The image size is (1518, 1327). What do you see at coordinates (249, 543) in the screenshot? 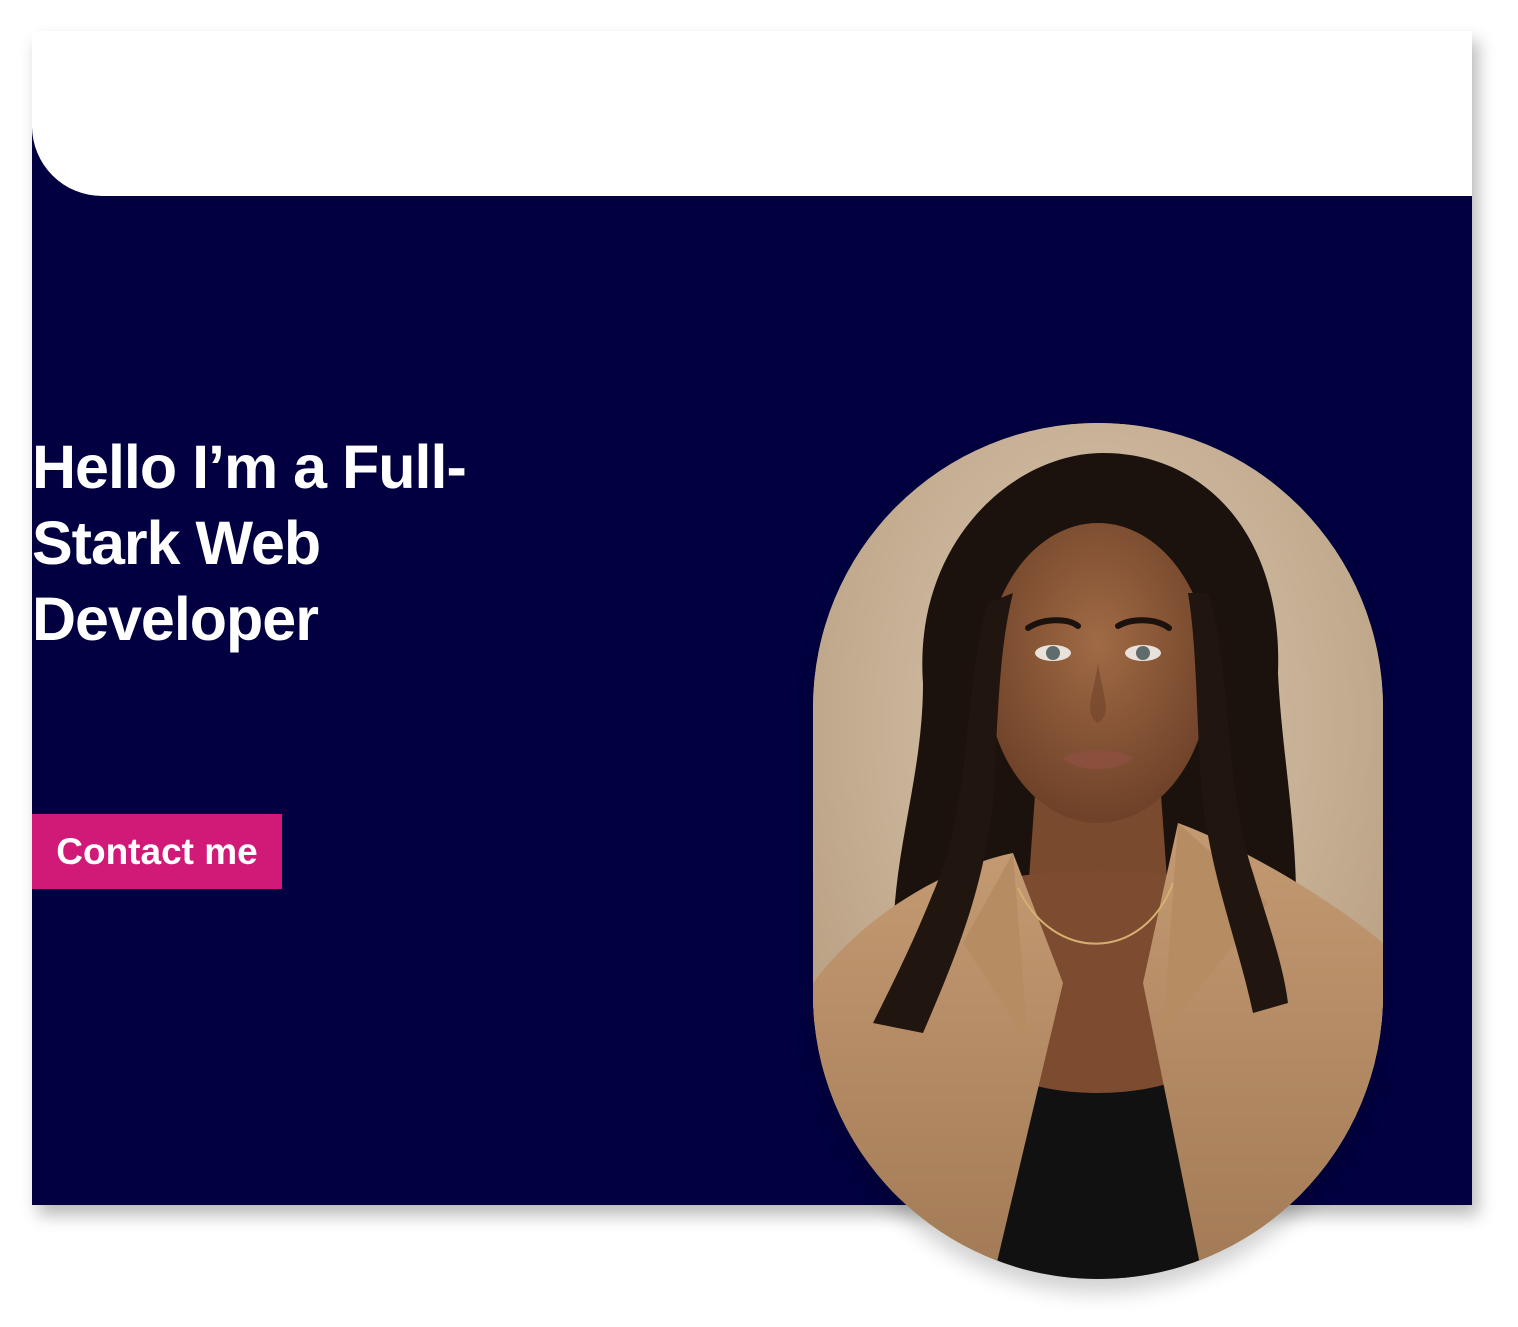
I see `hero-headline: Hello I’m a Full-Stark Web Developer` at bounding box center [249, 543].